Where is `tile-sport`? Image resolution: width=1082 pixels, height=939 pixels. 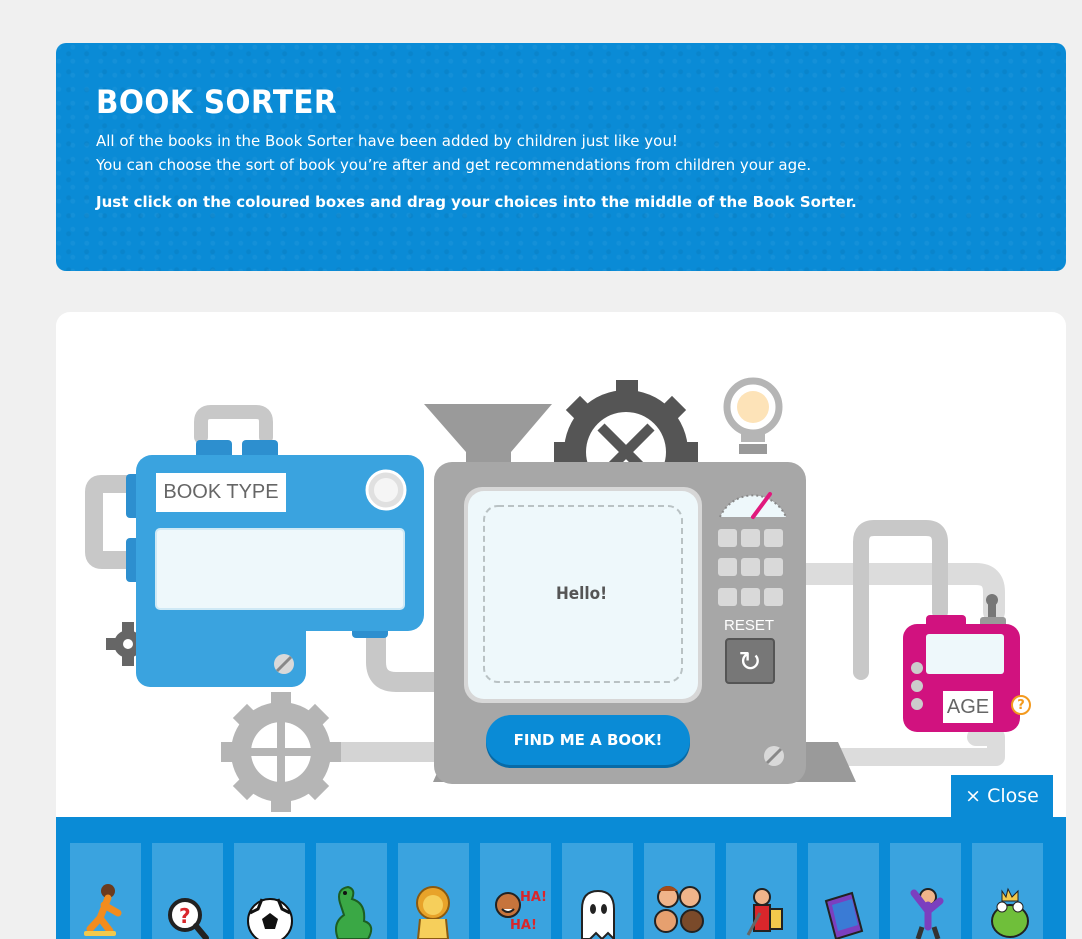
tile-sport is located at coordinates (269, 891).